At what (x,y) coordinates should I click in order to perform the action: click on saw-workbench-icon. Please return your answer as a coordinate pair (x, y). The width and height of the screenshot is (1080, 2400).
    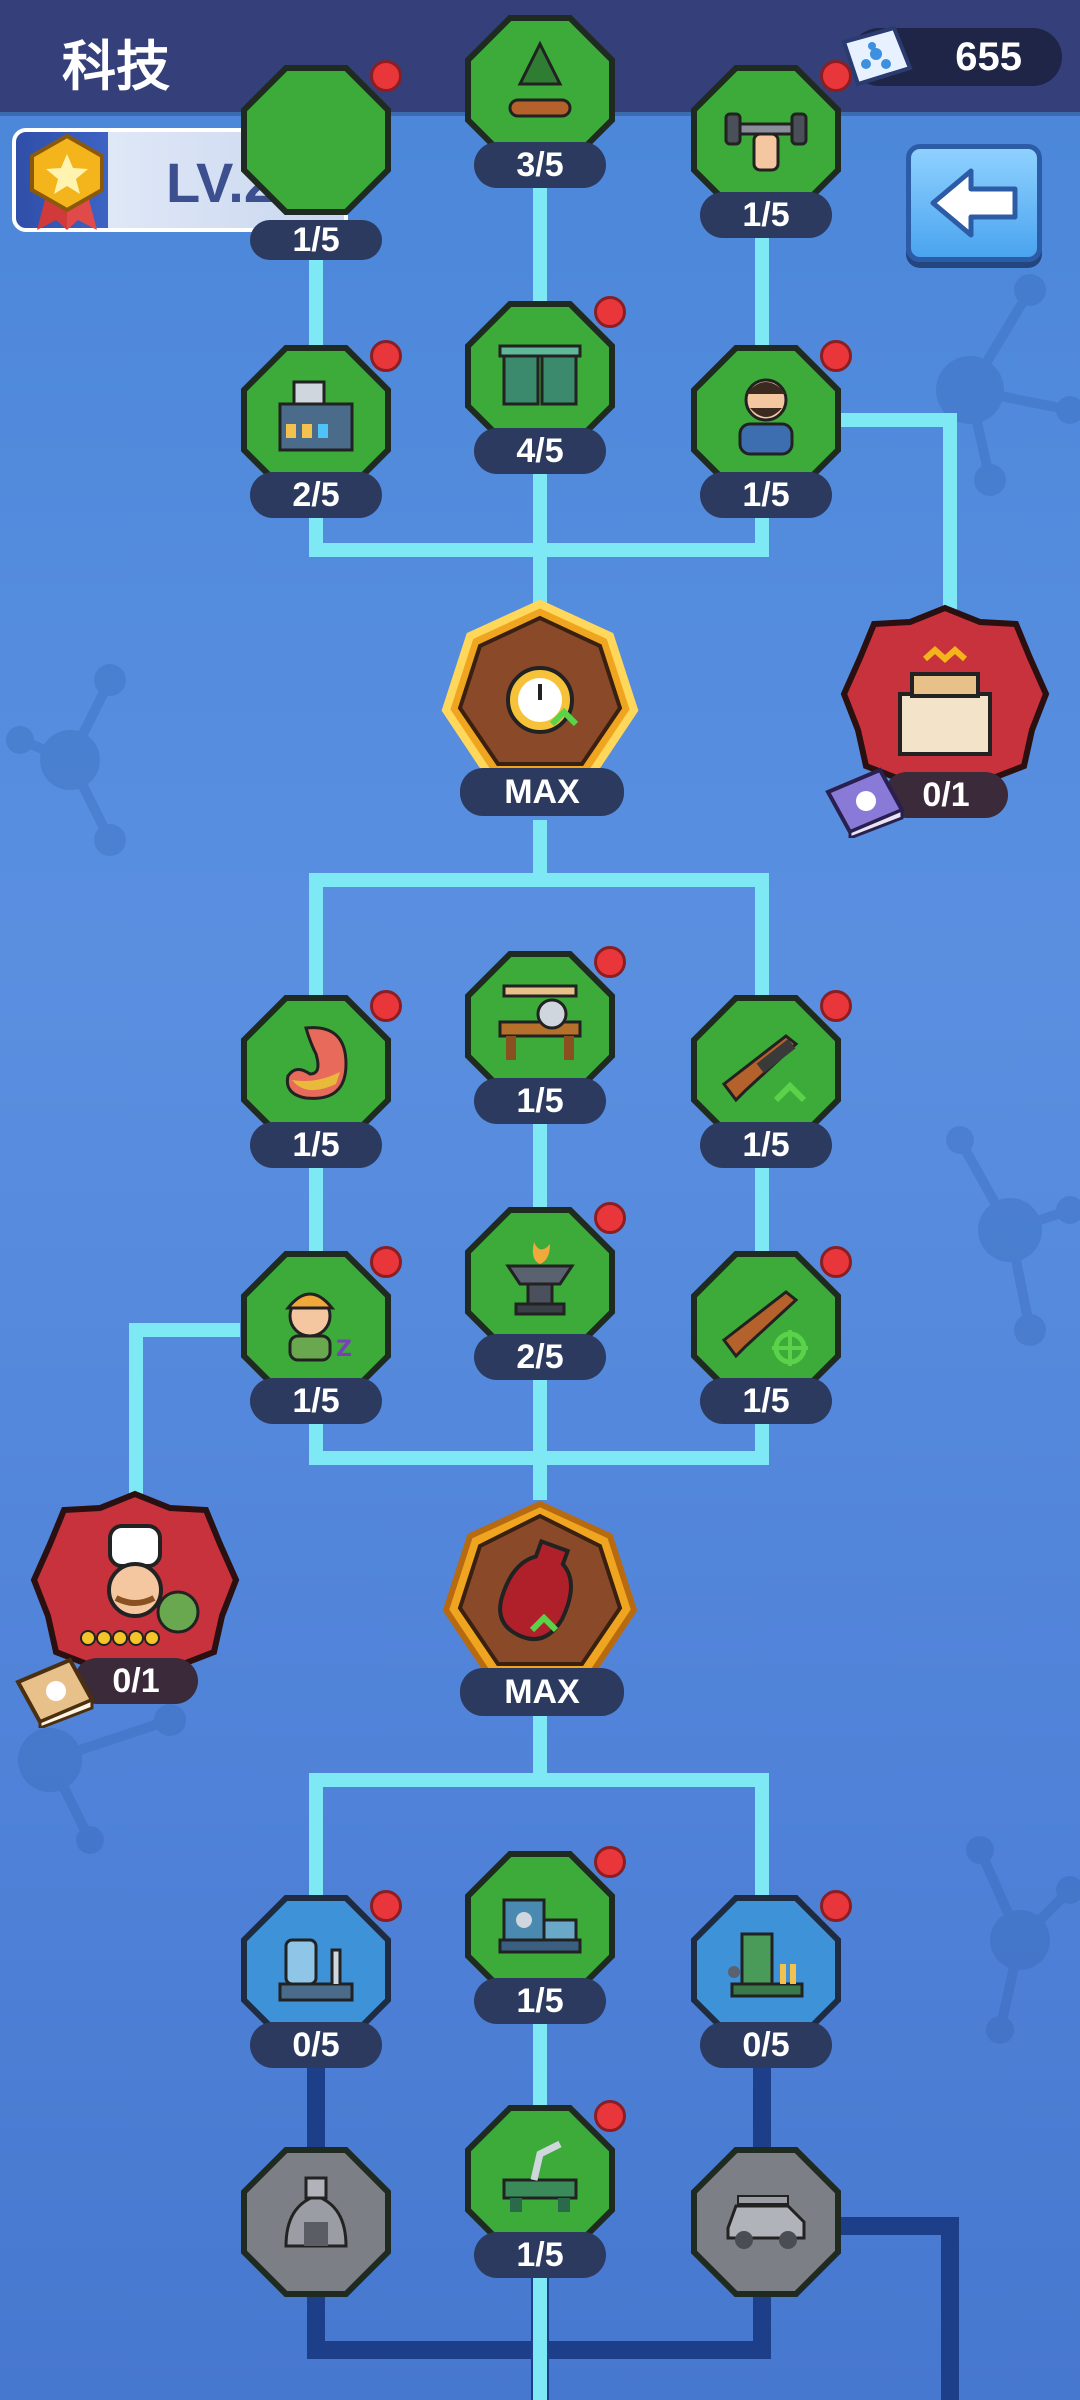
    Looking at the image, I should click on (540, 1022).